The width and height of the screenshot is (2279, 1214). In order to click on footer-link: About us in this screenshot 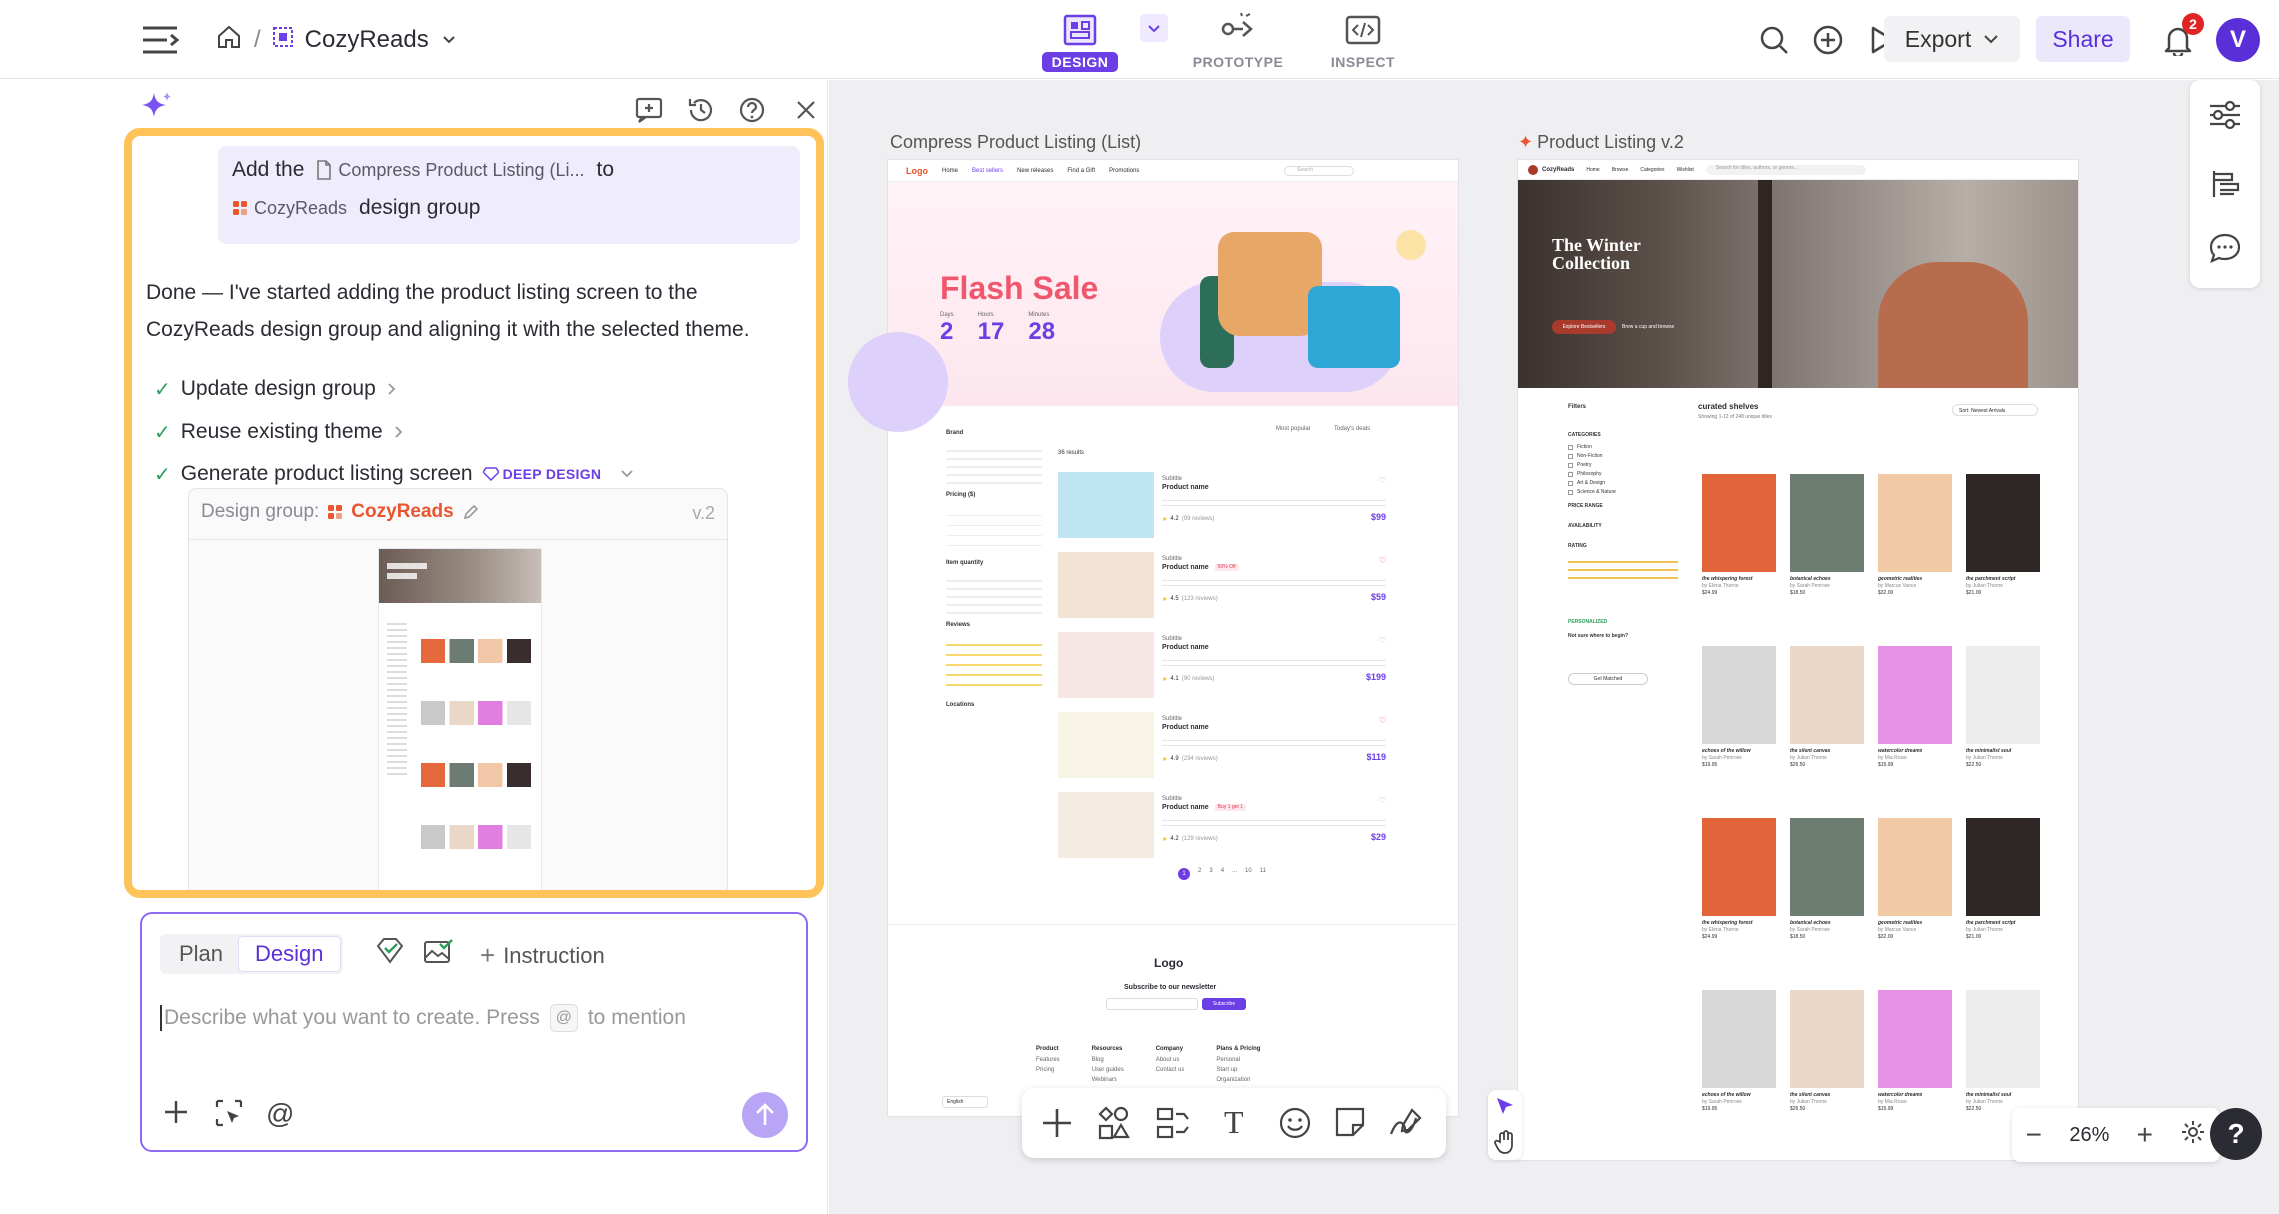, I will do `click(1170, 1060)`.